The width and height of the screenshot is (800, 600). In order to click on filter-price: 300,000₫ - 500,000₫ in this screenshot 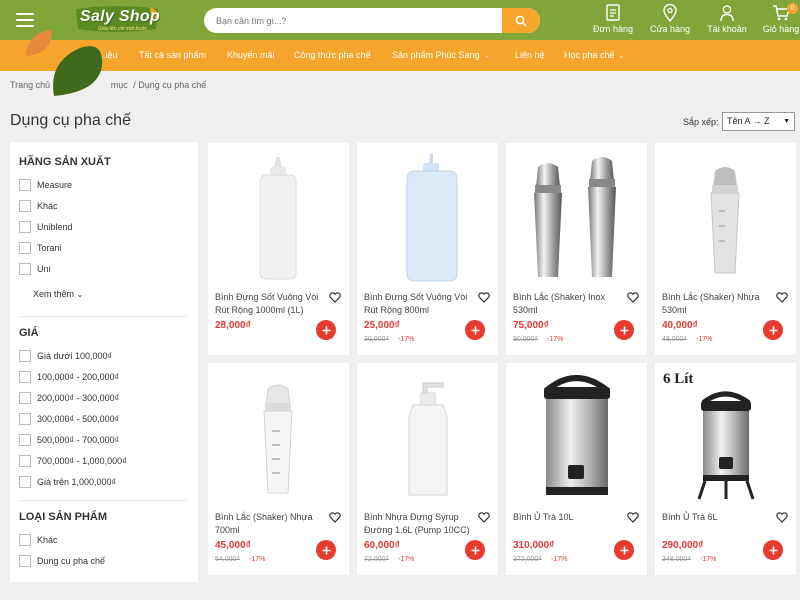, I will do `click(69, 419)`.